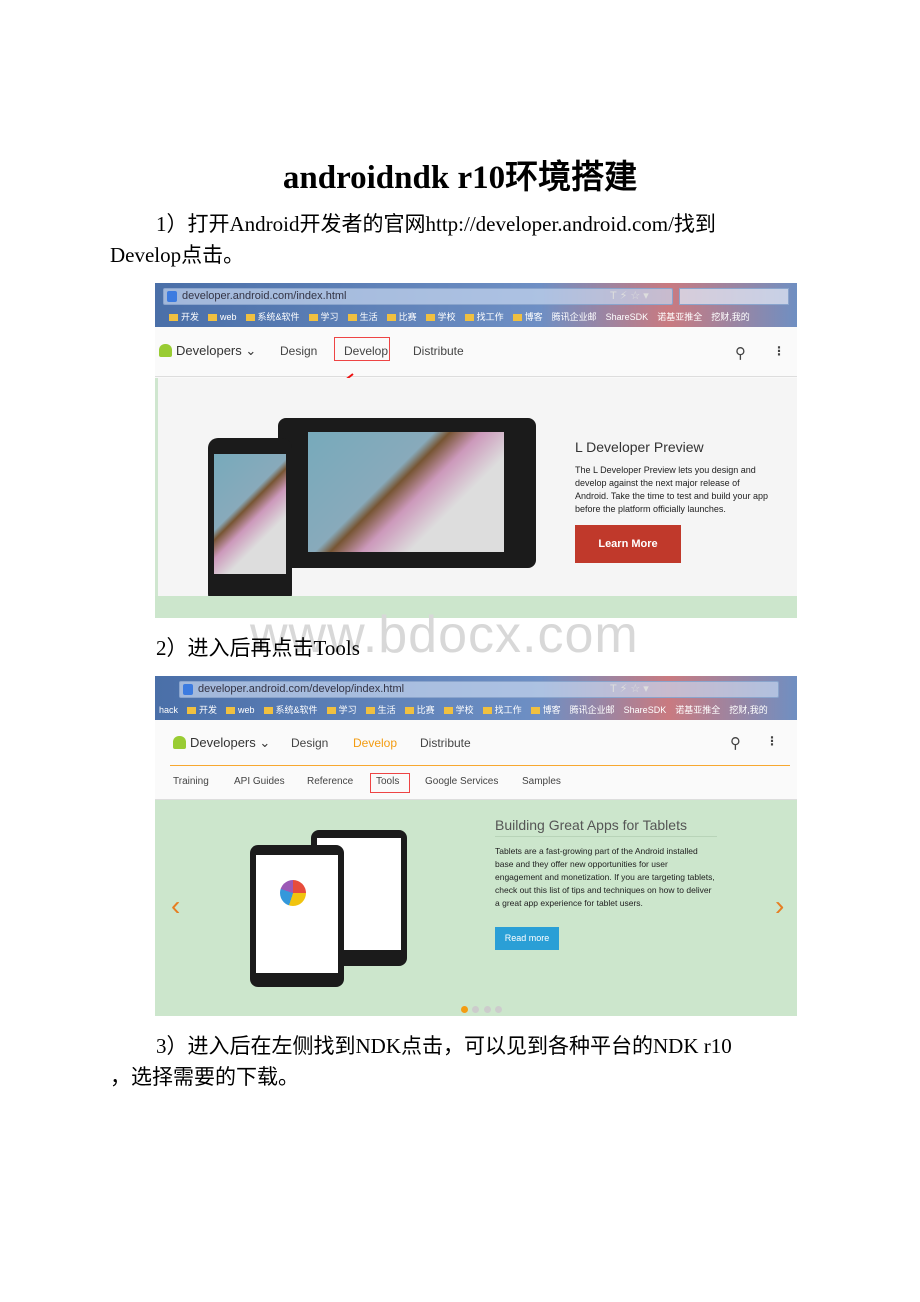 The image size is (920, 1302). Describe the element at coordinates (480, 765) in the screenshot. I see `nav-divider` at that location.